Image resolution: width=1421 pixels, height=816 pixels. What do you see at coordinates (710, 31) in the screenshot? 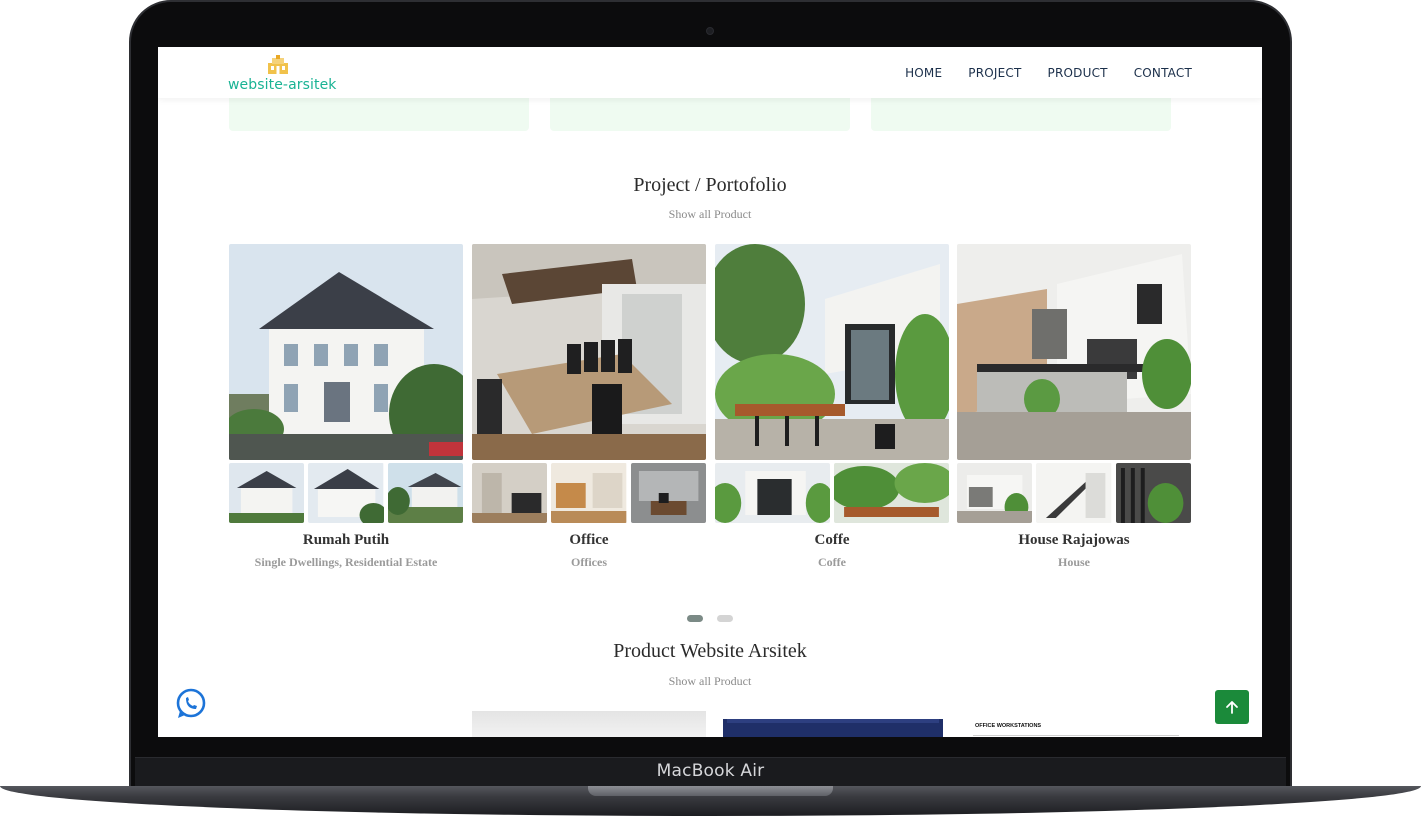
I see `camera` at bounding box center [710, 31].